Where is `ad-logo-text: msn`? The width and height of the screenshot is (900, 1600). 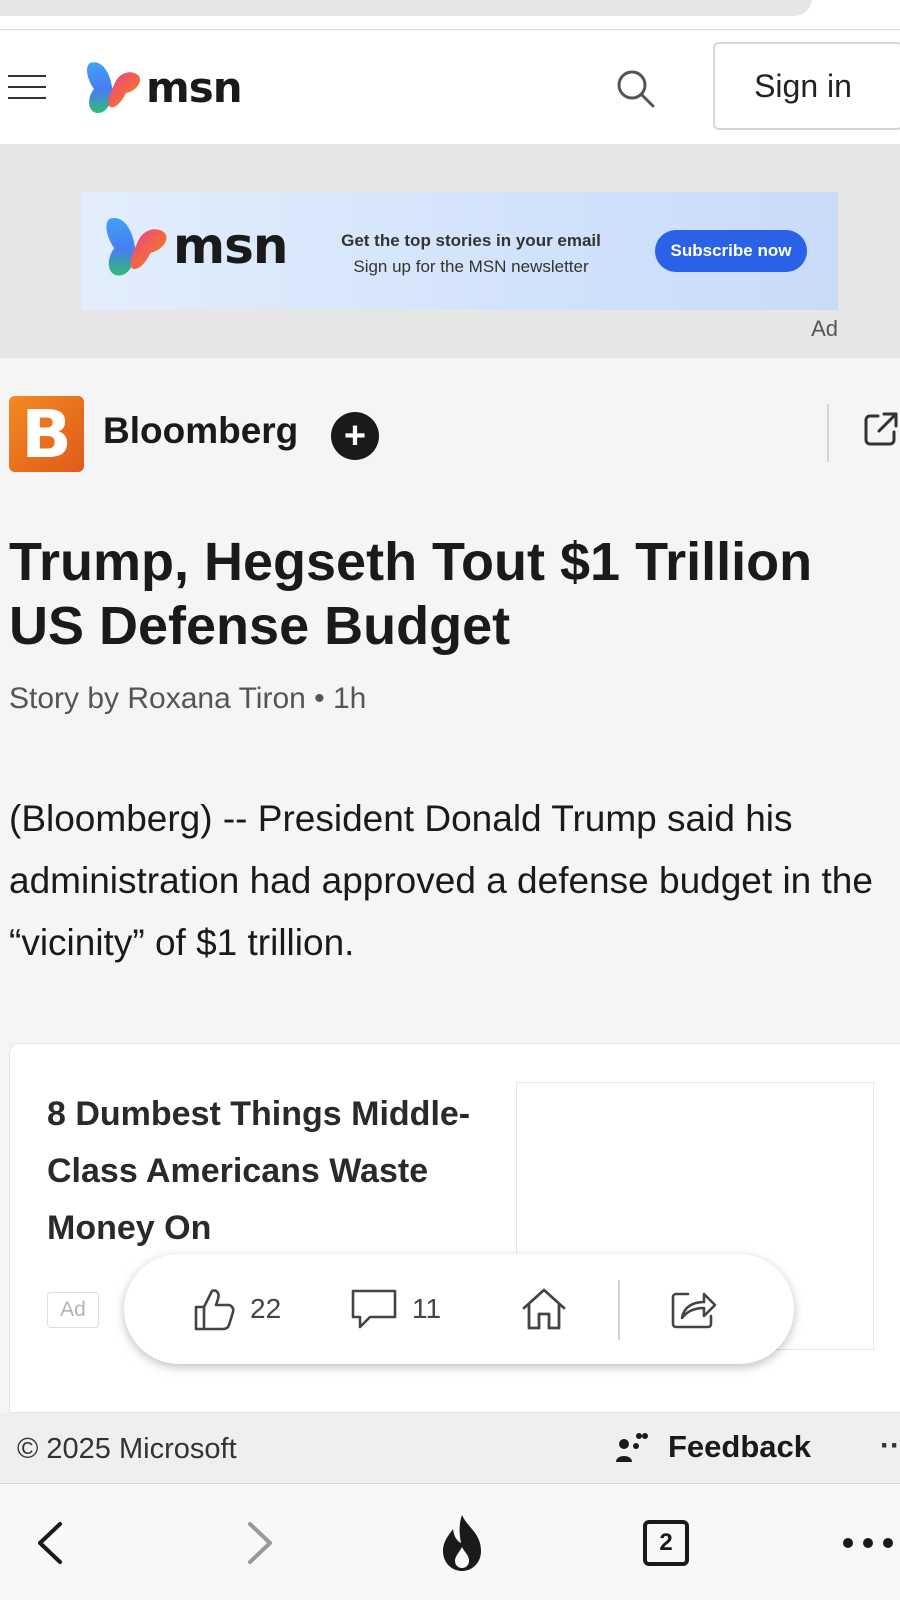 ad-logo-text: msn is located at coordinates (230, 246).